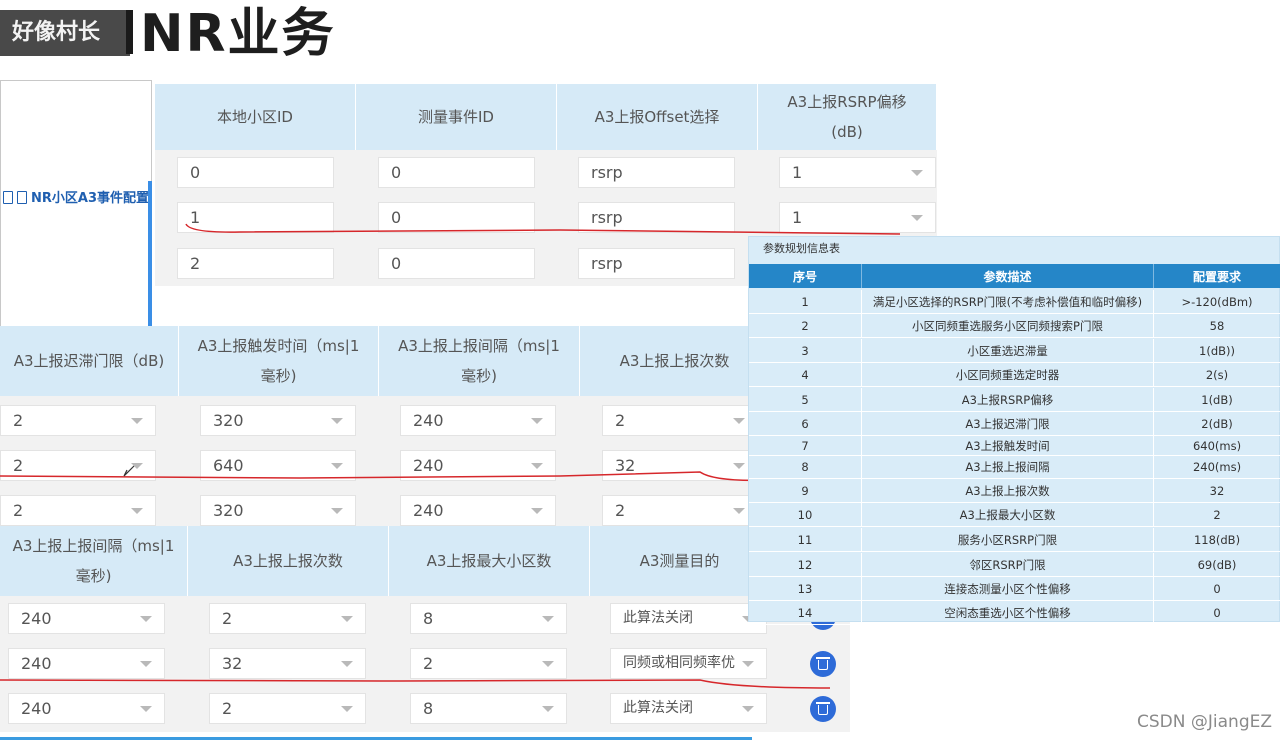 Image resolution: width=1280 pixels, height=746 pixels. What do you see at coordinates (1217, 350) in the screenshot?
I see `info-table-cell: 1(dB))` at bounding box center [1217, 350].